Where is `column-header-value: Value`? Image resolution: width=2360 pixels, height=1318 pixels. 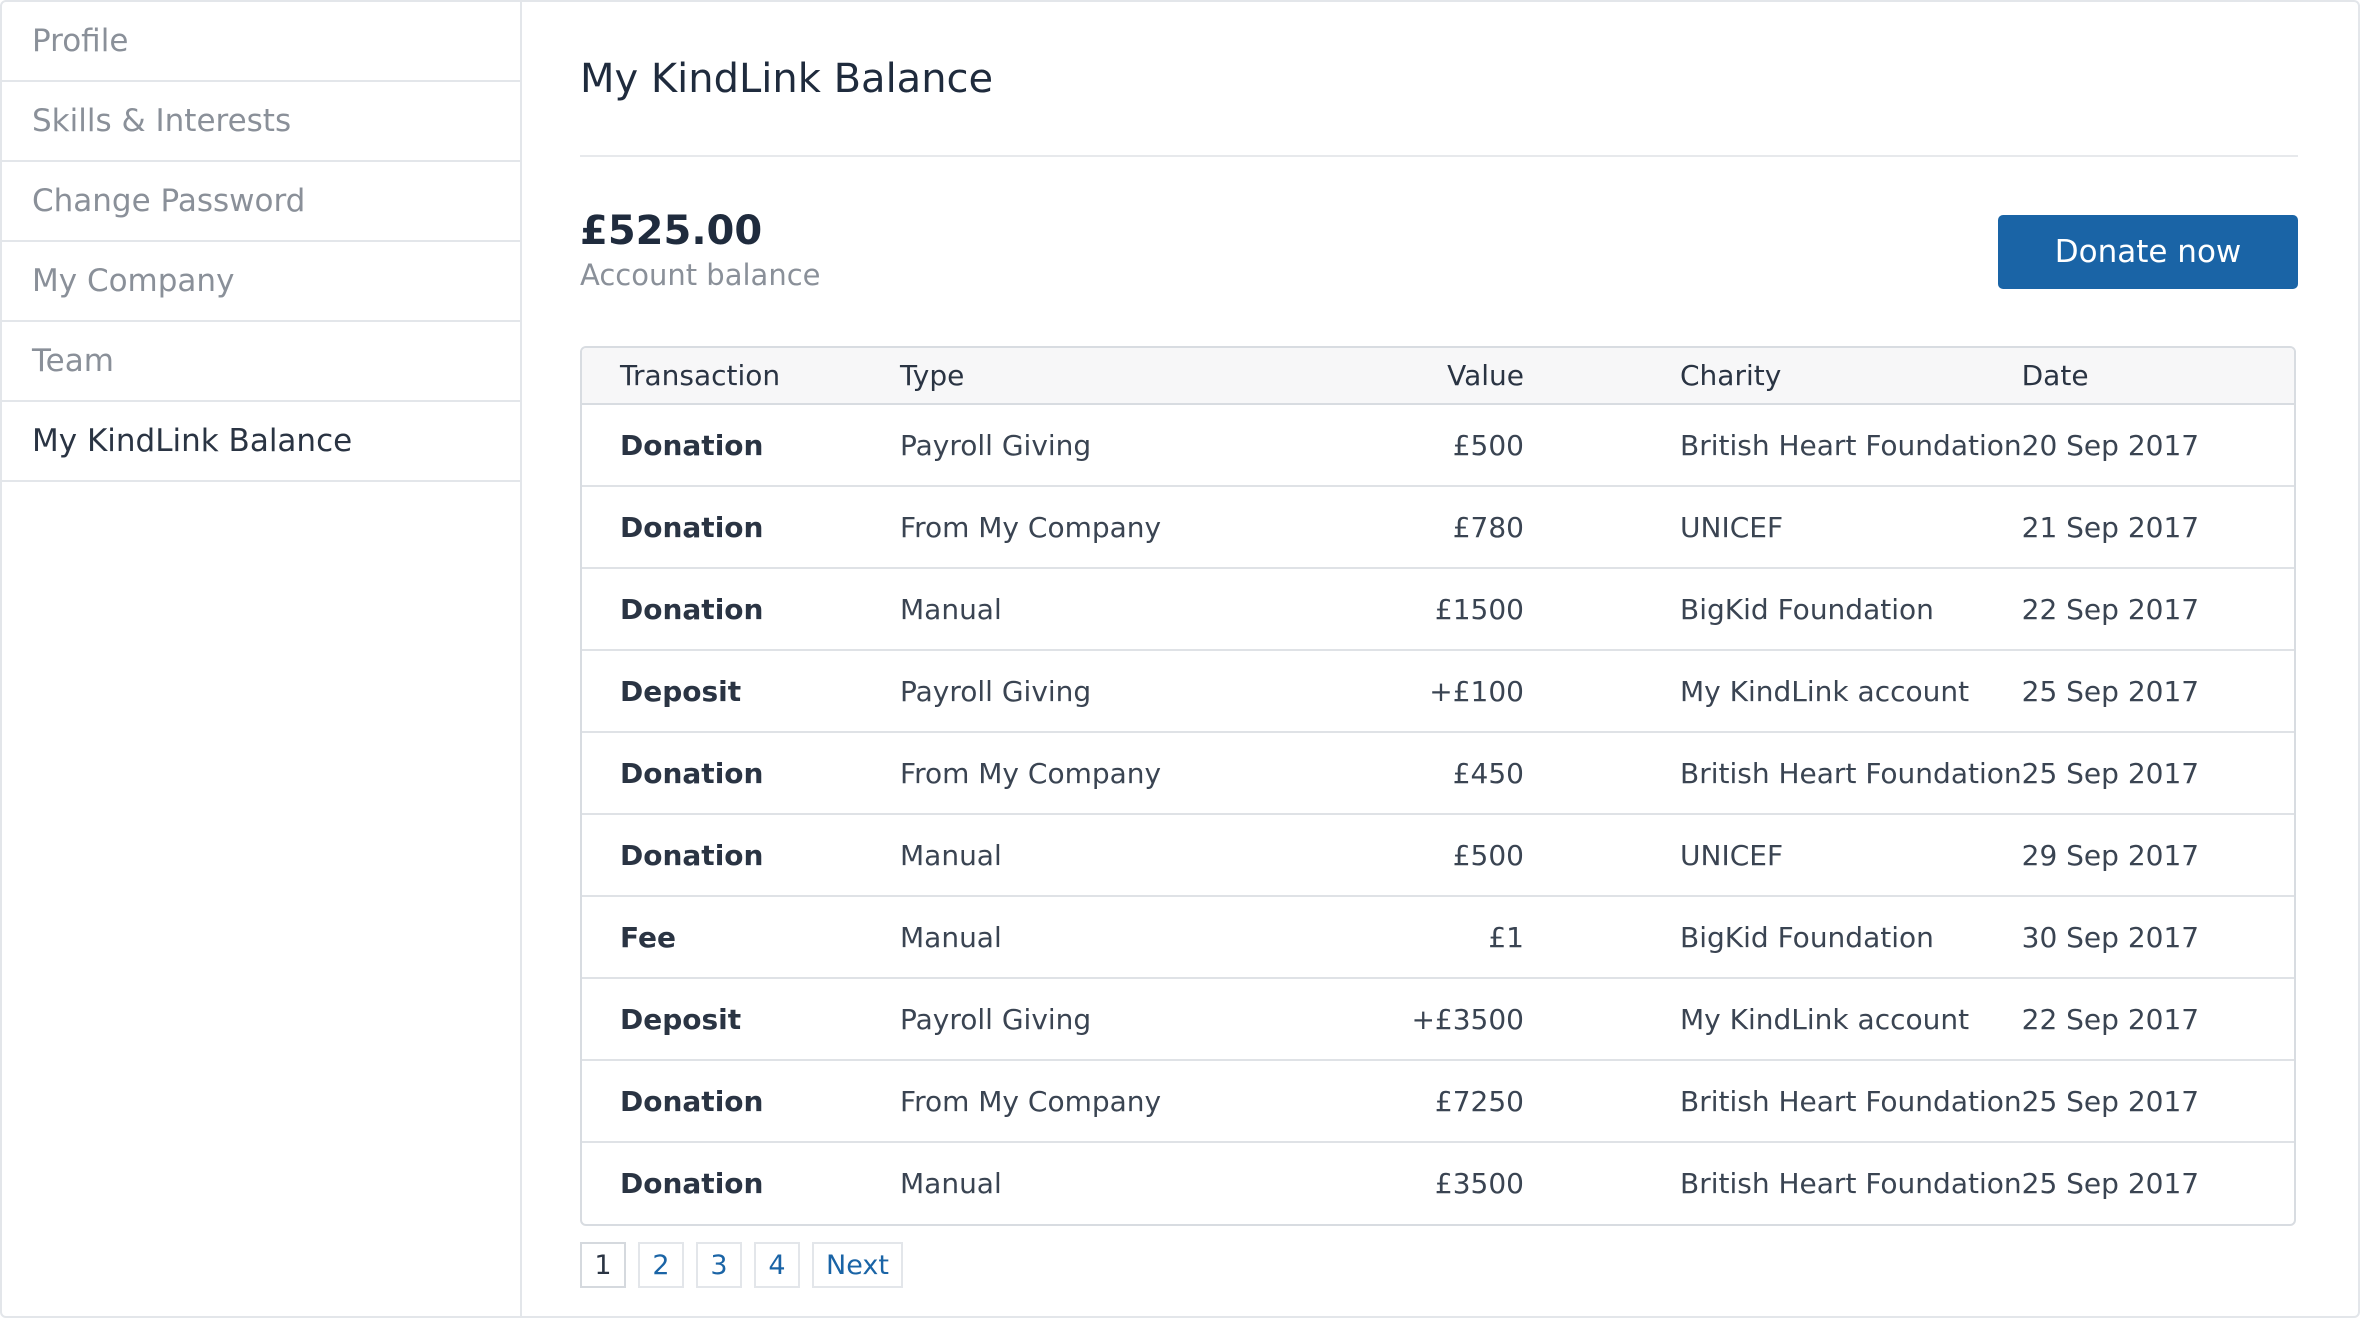
column-header-value: Value is located at coordinates (1385, 376).